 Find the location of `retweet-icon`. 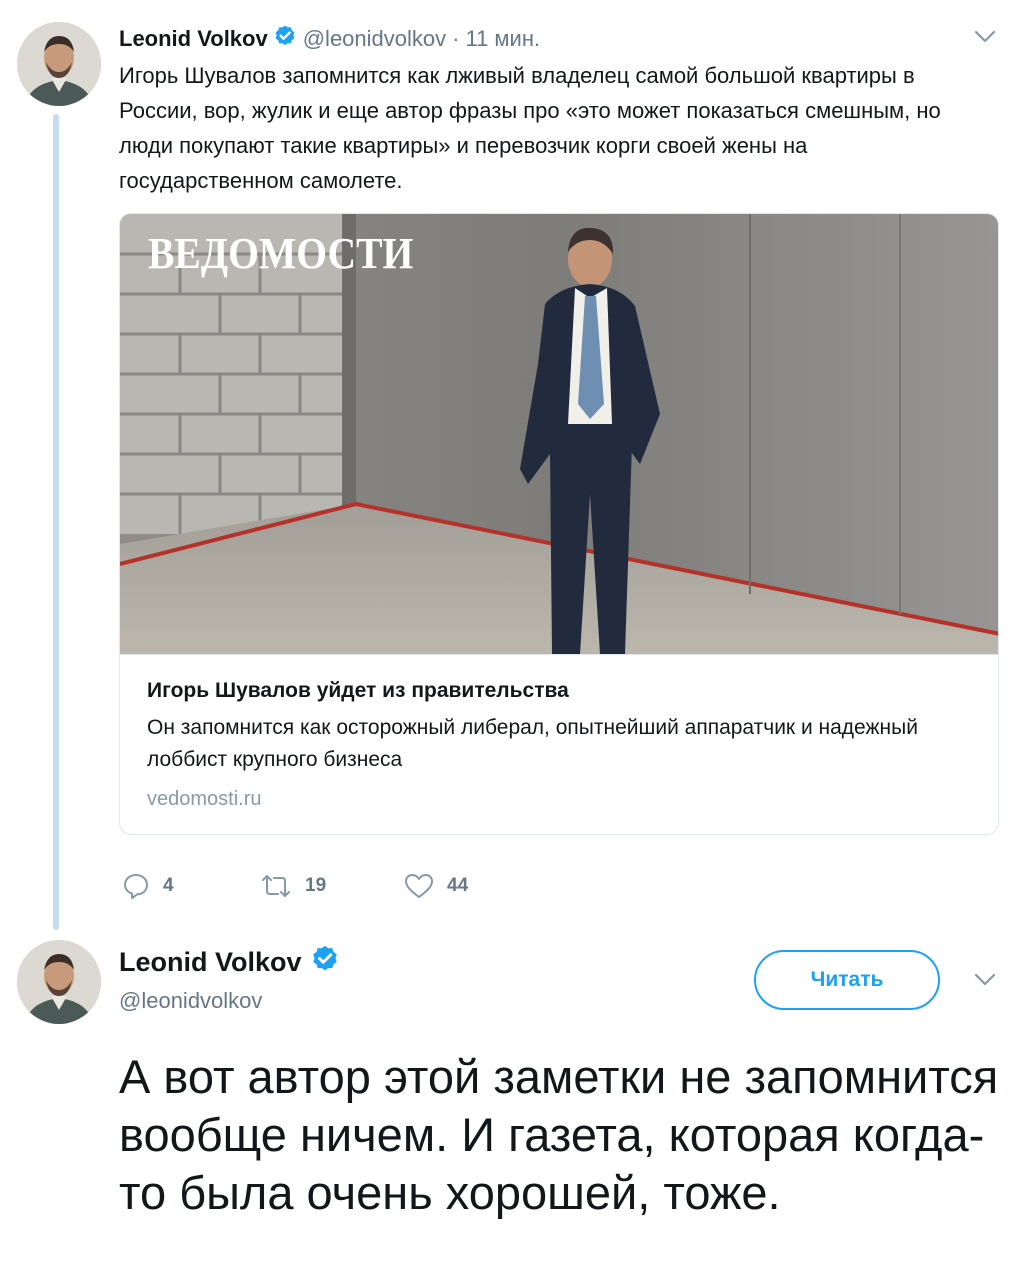

retweet-icon is located at coordinates (276, 886).